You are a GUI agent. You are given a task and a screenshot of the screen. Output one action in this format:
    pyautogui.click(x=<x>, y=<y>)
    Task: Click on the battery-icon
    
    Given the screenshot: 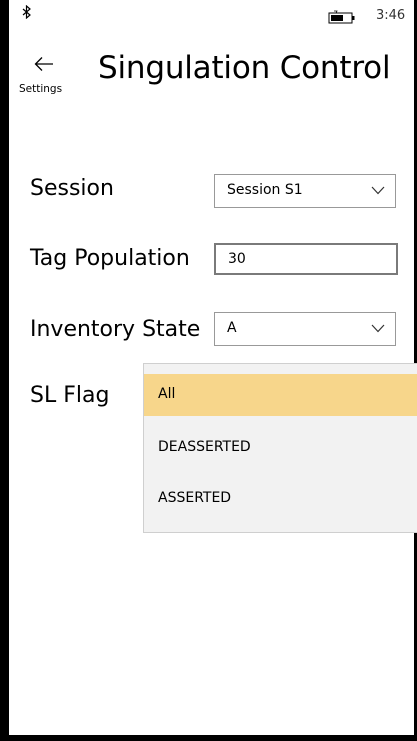 What is the action you would take?
    pyautogui.click(x=341, y=17)
    